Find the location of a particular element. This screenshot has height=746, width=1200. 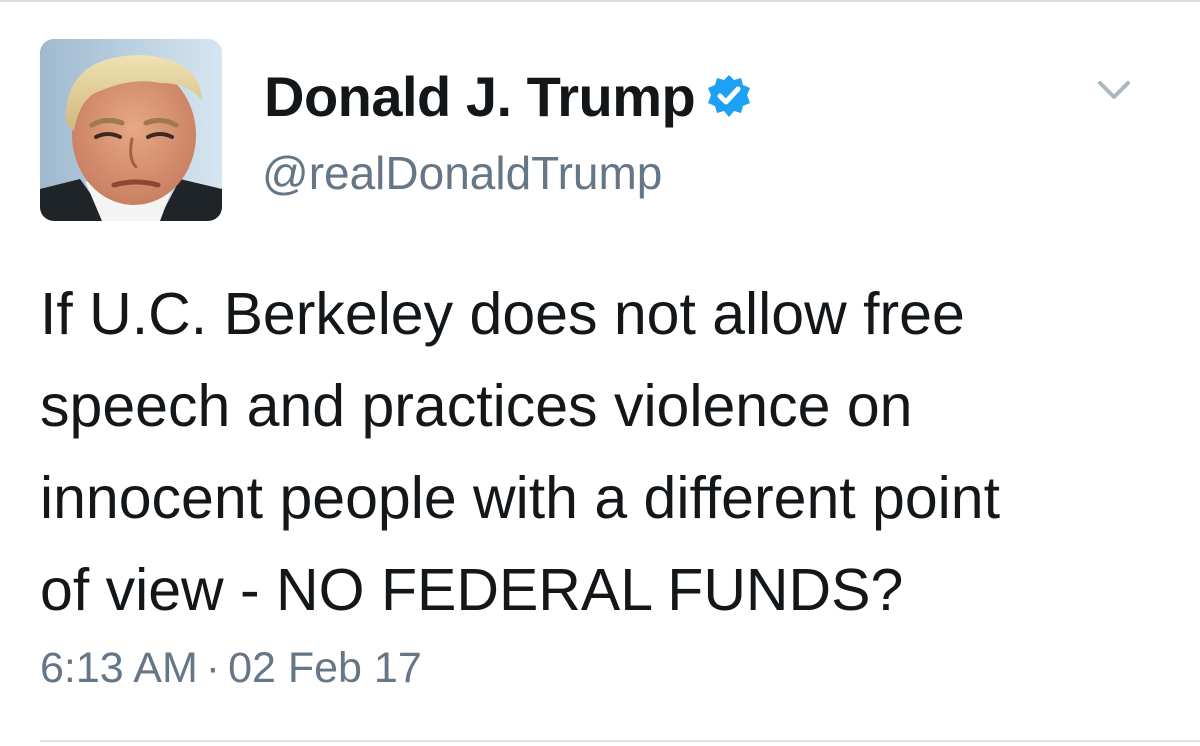

top-divider is located at coordinates (600, 1).